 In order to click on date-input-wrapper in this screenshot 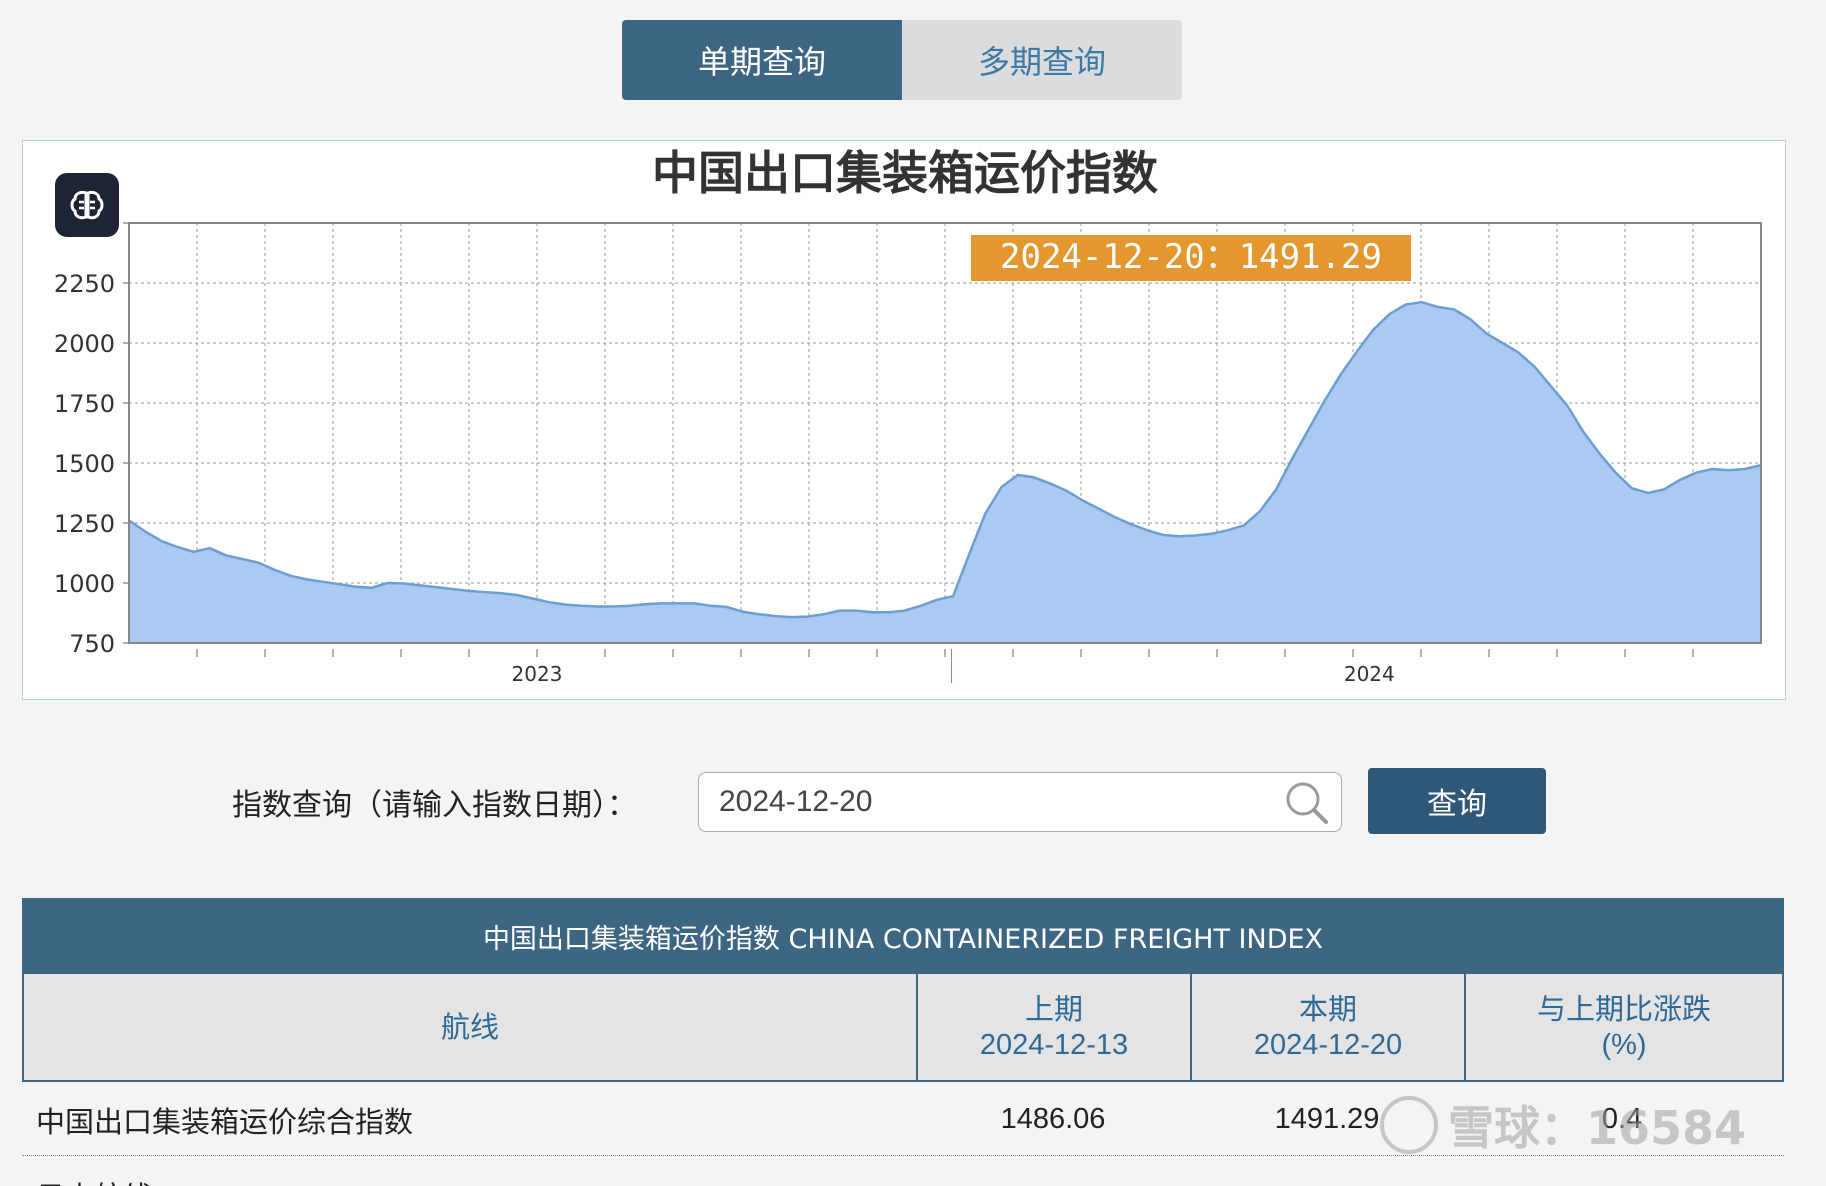, I will do `click(1020, 802)`.